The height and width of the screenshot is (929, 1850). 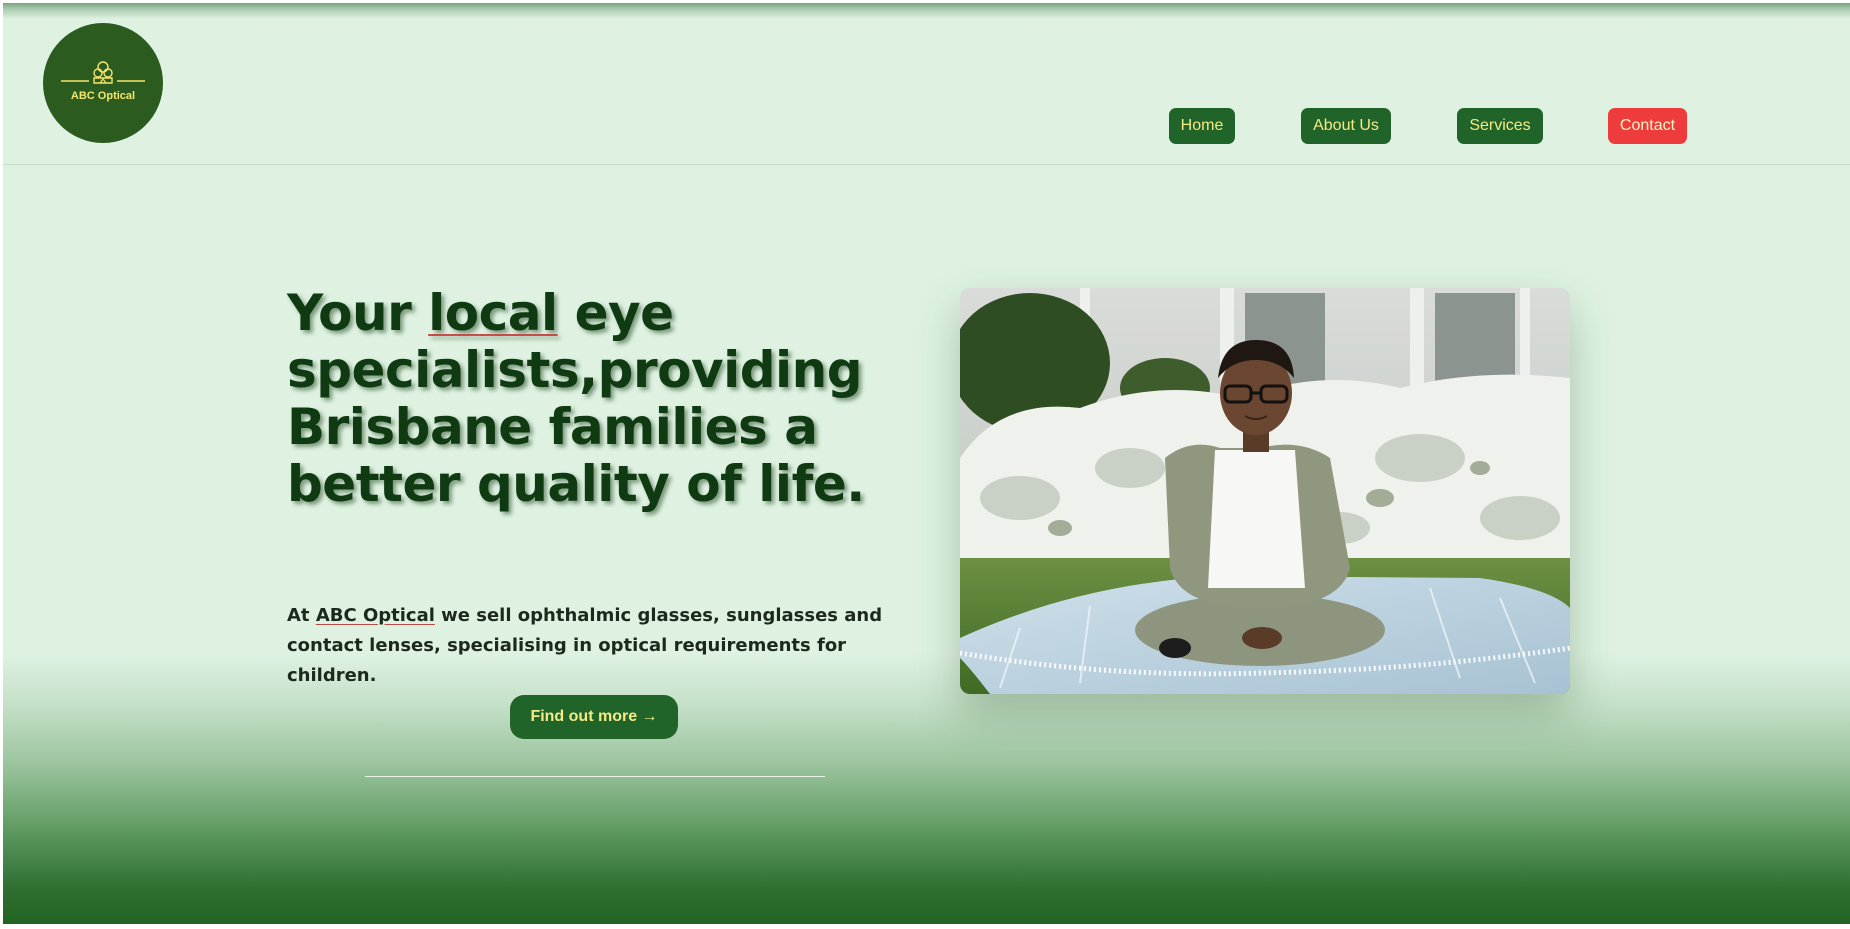 I want to click on boy-with-glasses-photo, so click(x=1265, y=491).